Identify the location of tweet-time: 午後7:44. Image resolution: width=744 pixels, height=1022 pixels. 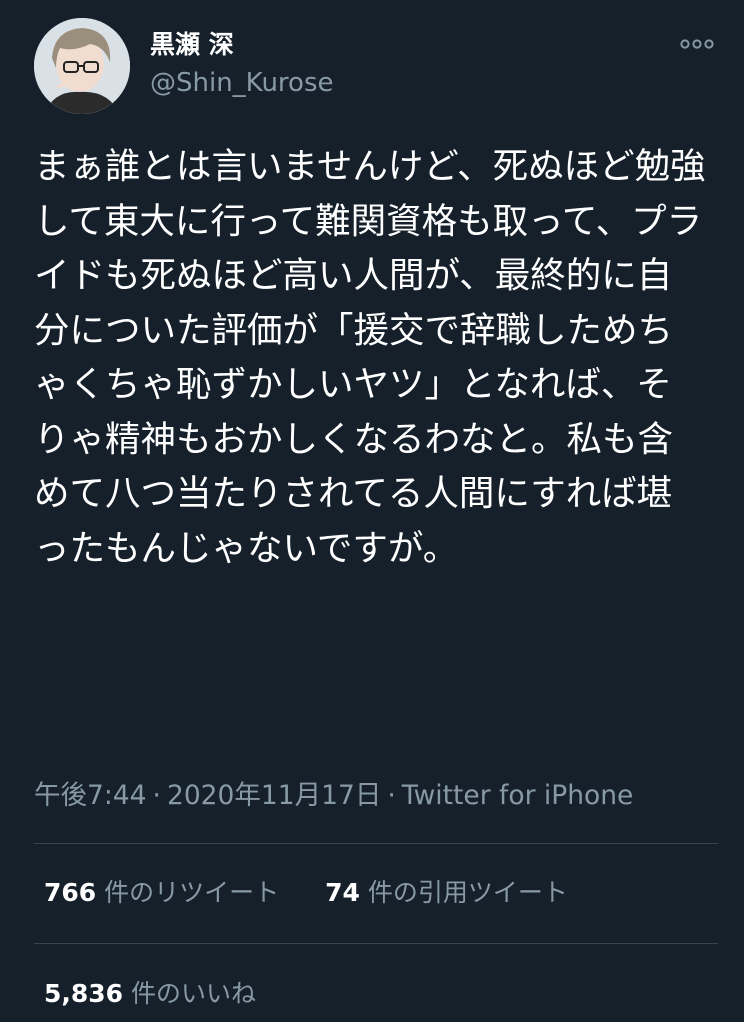
(90, 795).